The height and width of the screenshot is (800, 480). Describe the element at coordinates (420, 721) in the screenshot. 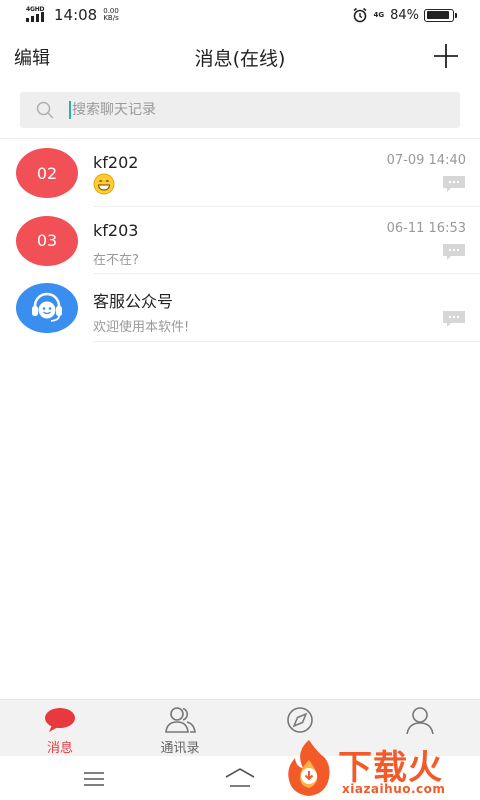

I see `profile-icon` at that location.